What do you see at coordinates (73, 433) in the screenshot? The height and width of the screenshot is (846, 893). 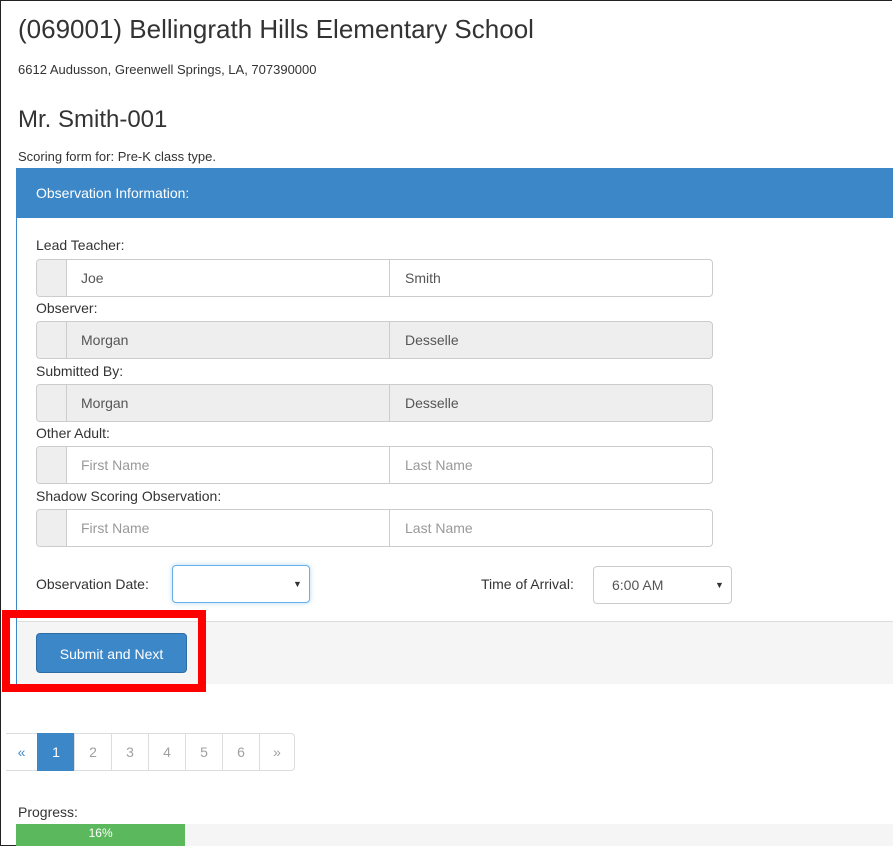 I see `other-adult-label: Other Adult:` at bounding box center [73, 433].